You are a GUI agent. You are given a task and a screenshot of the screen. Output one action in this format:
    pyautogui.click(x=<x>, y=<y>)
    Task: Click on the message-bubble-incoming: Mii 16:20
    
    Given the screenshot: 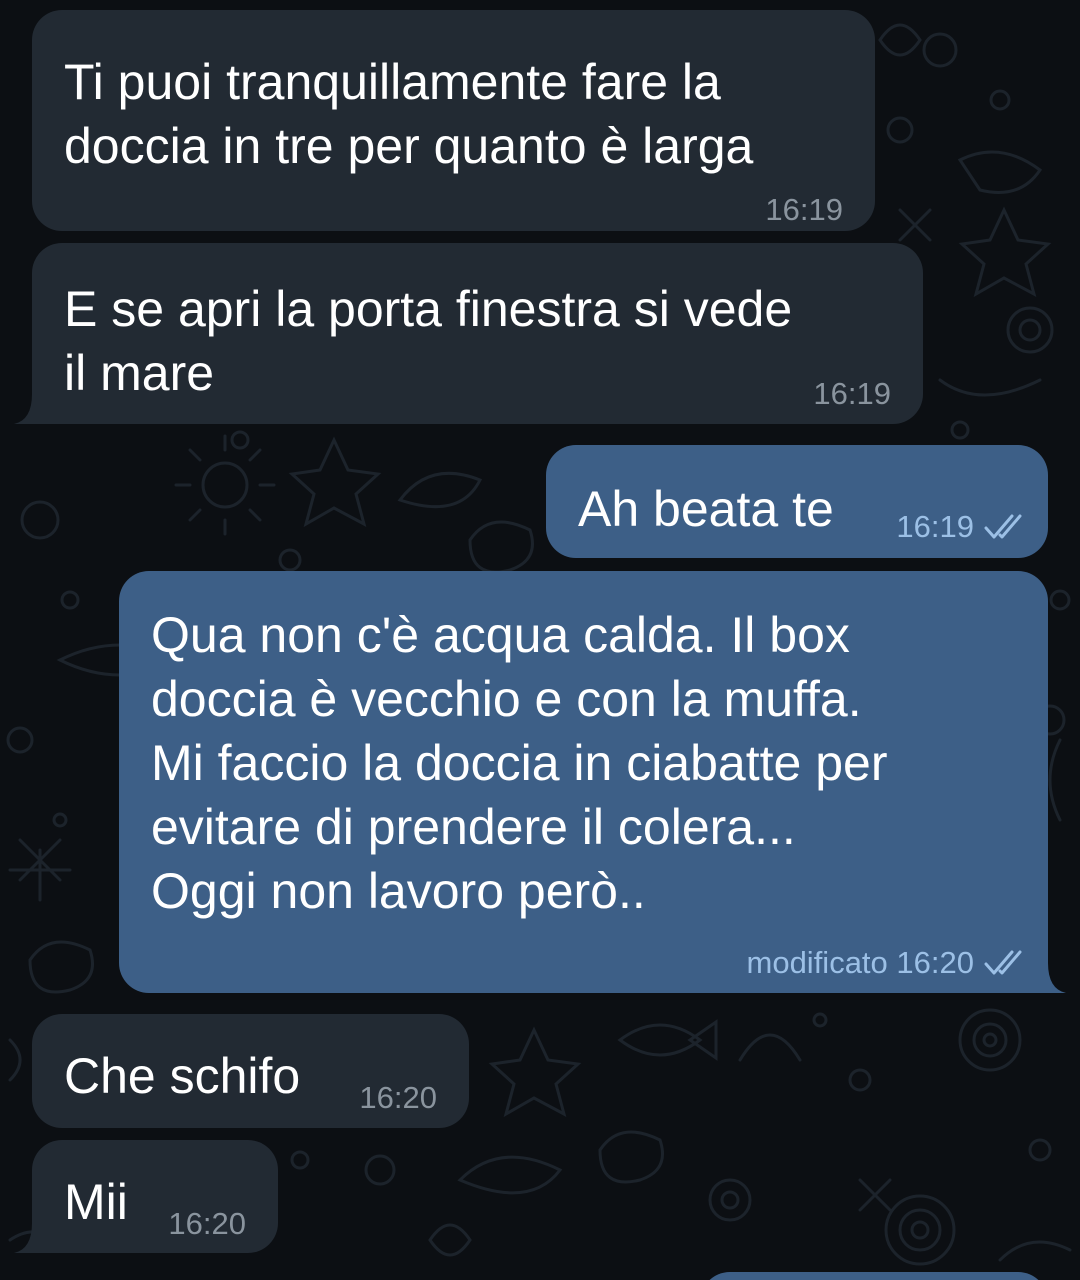 What is the action you would take?
    pyautogui.click(x=155, y=1196)
    